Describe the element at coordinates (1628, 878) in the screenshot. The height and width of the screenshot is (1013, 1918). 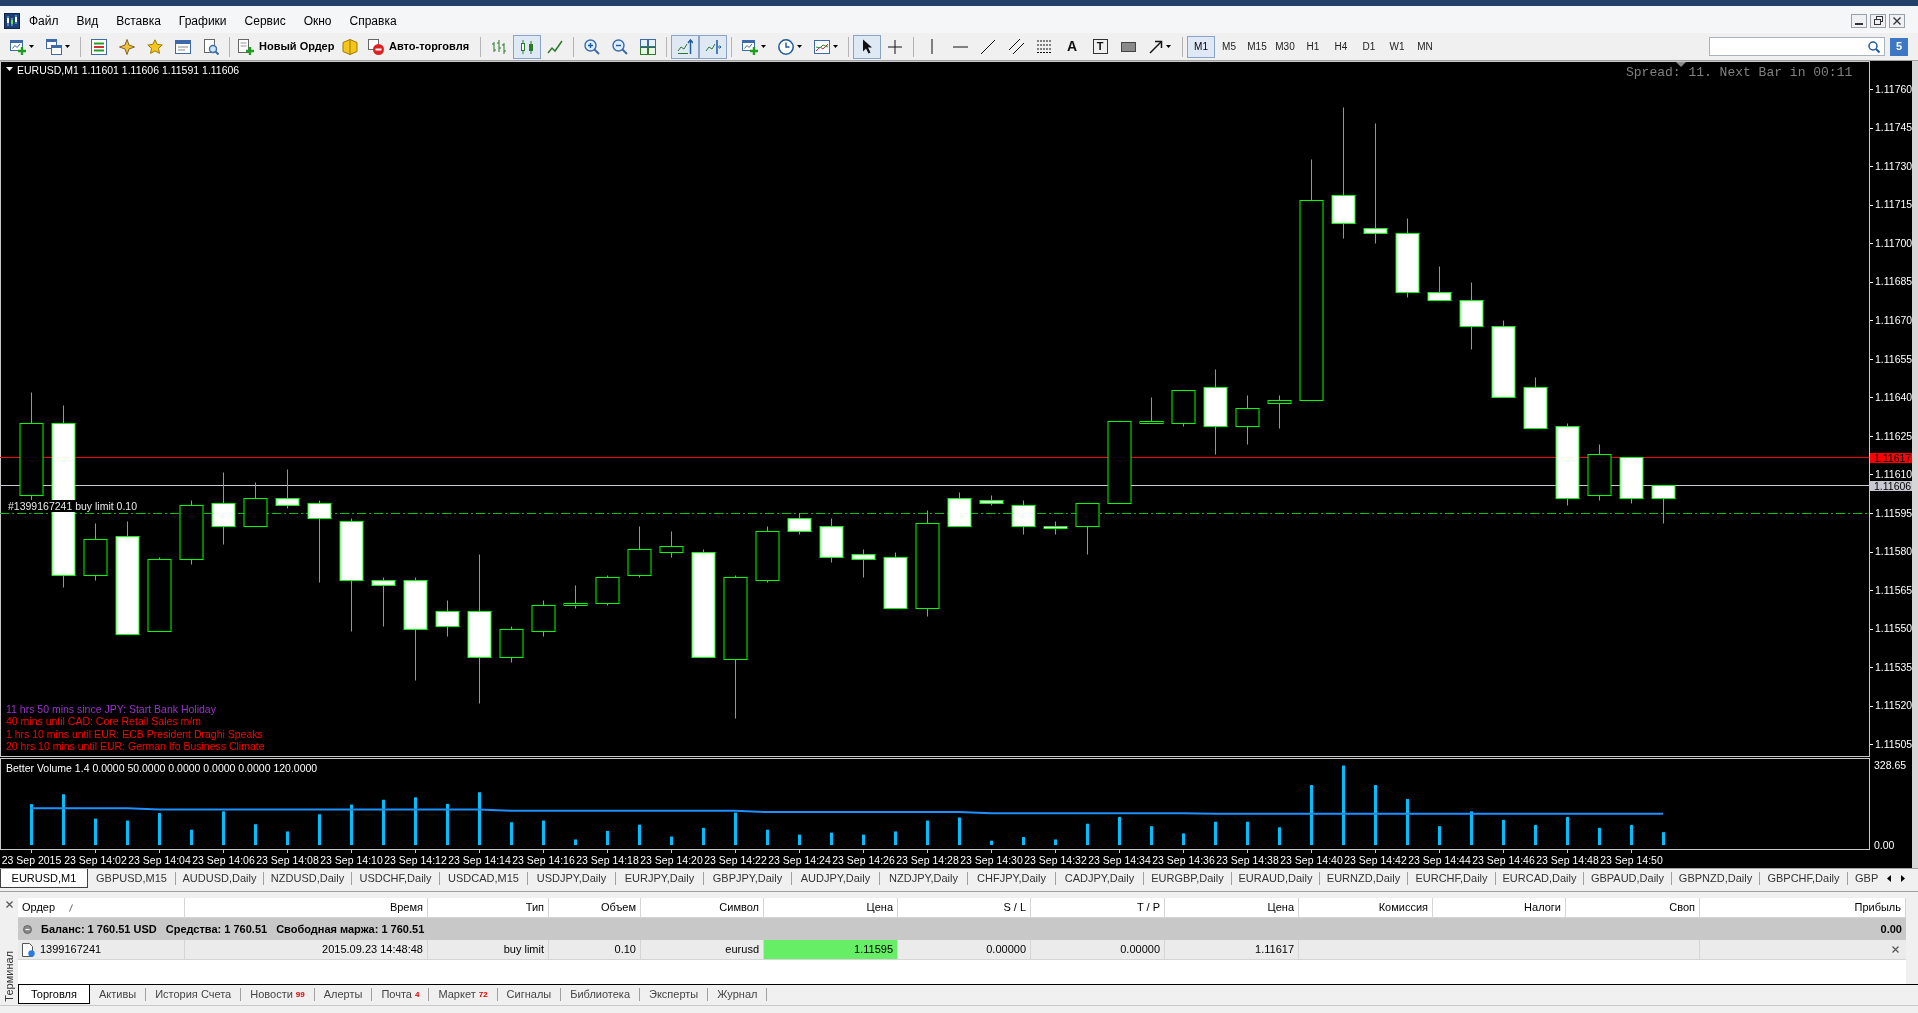
I see `chart-tab: GBPAUD,Daily` at that location.